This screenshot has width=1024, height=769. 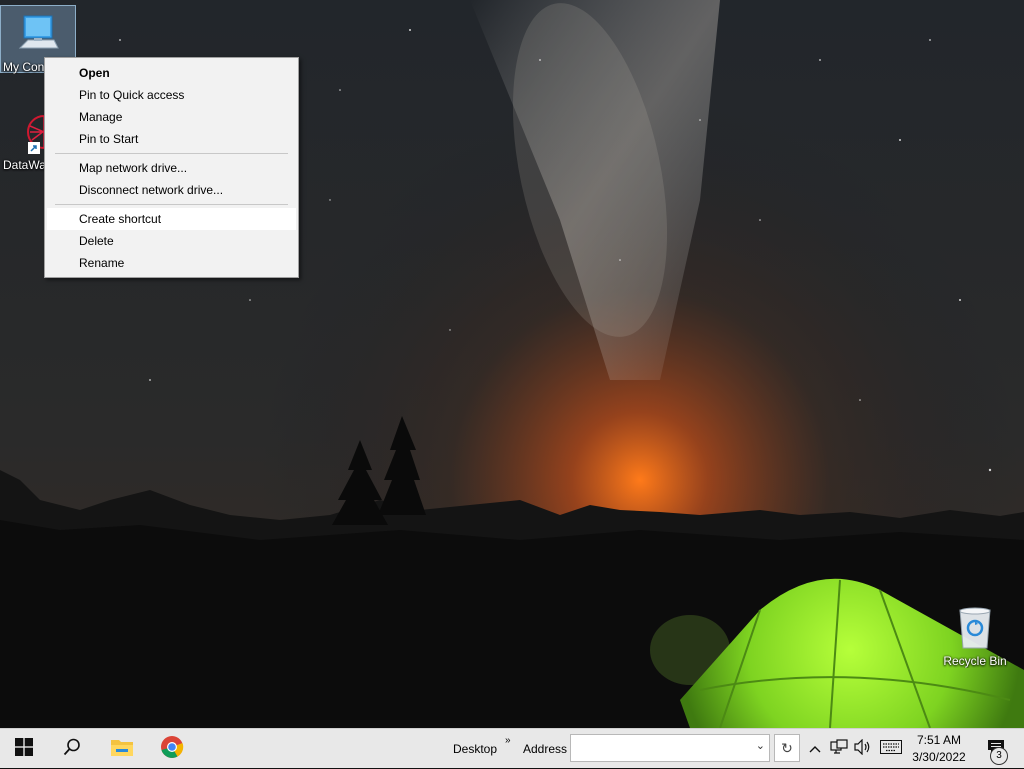 I want to click on keyboard-icon, so click(x=891, y=749).